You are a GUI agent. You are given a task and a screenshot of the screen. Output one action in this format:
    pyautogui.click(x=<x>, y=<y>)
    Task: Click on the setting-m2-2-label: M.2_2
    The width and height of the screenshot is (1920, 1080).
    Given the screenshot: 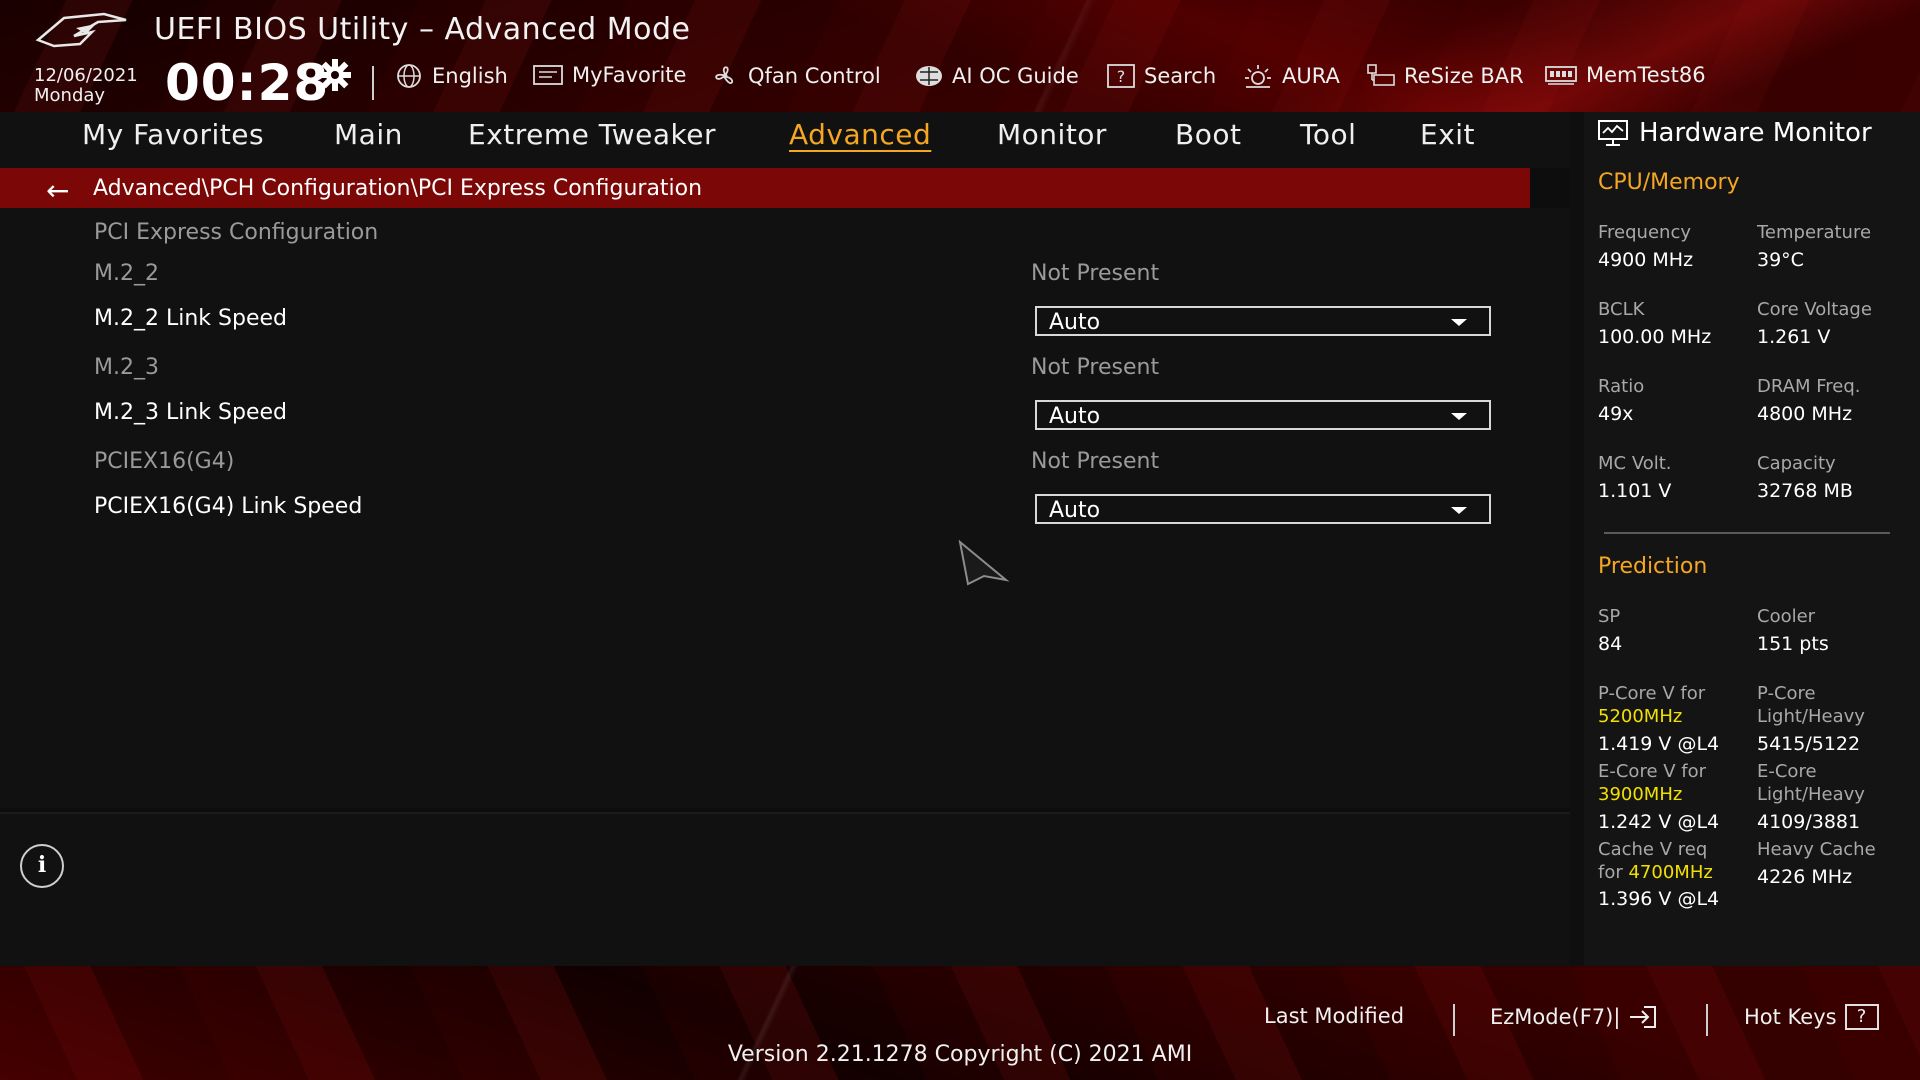 What is the action you would take?
    pyautogui.click(x=126, y=273)
    